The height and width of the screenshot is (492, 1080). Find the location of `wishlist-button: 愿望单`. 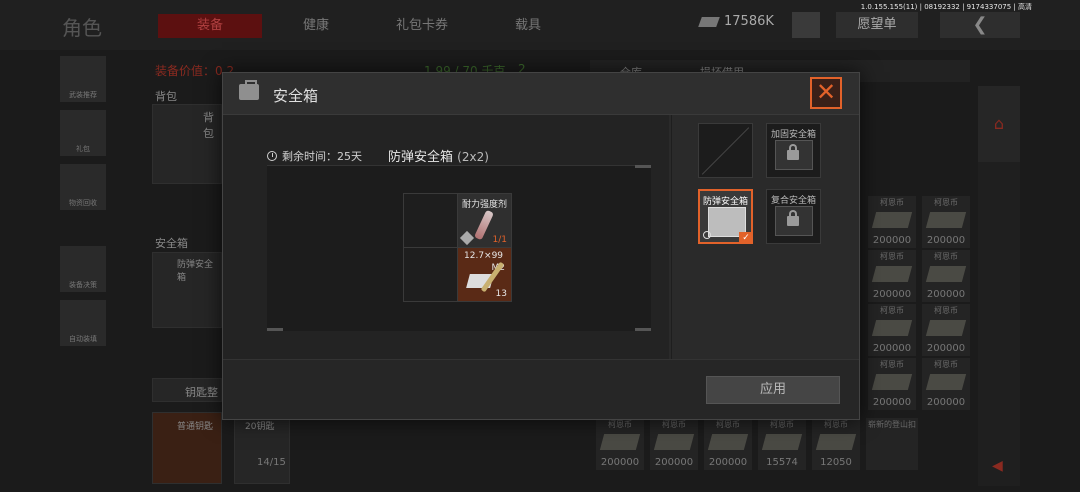

wishlist-button: 愿望单 is located at coordinates (877, 25).